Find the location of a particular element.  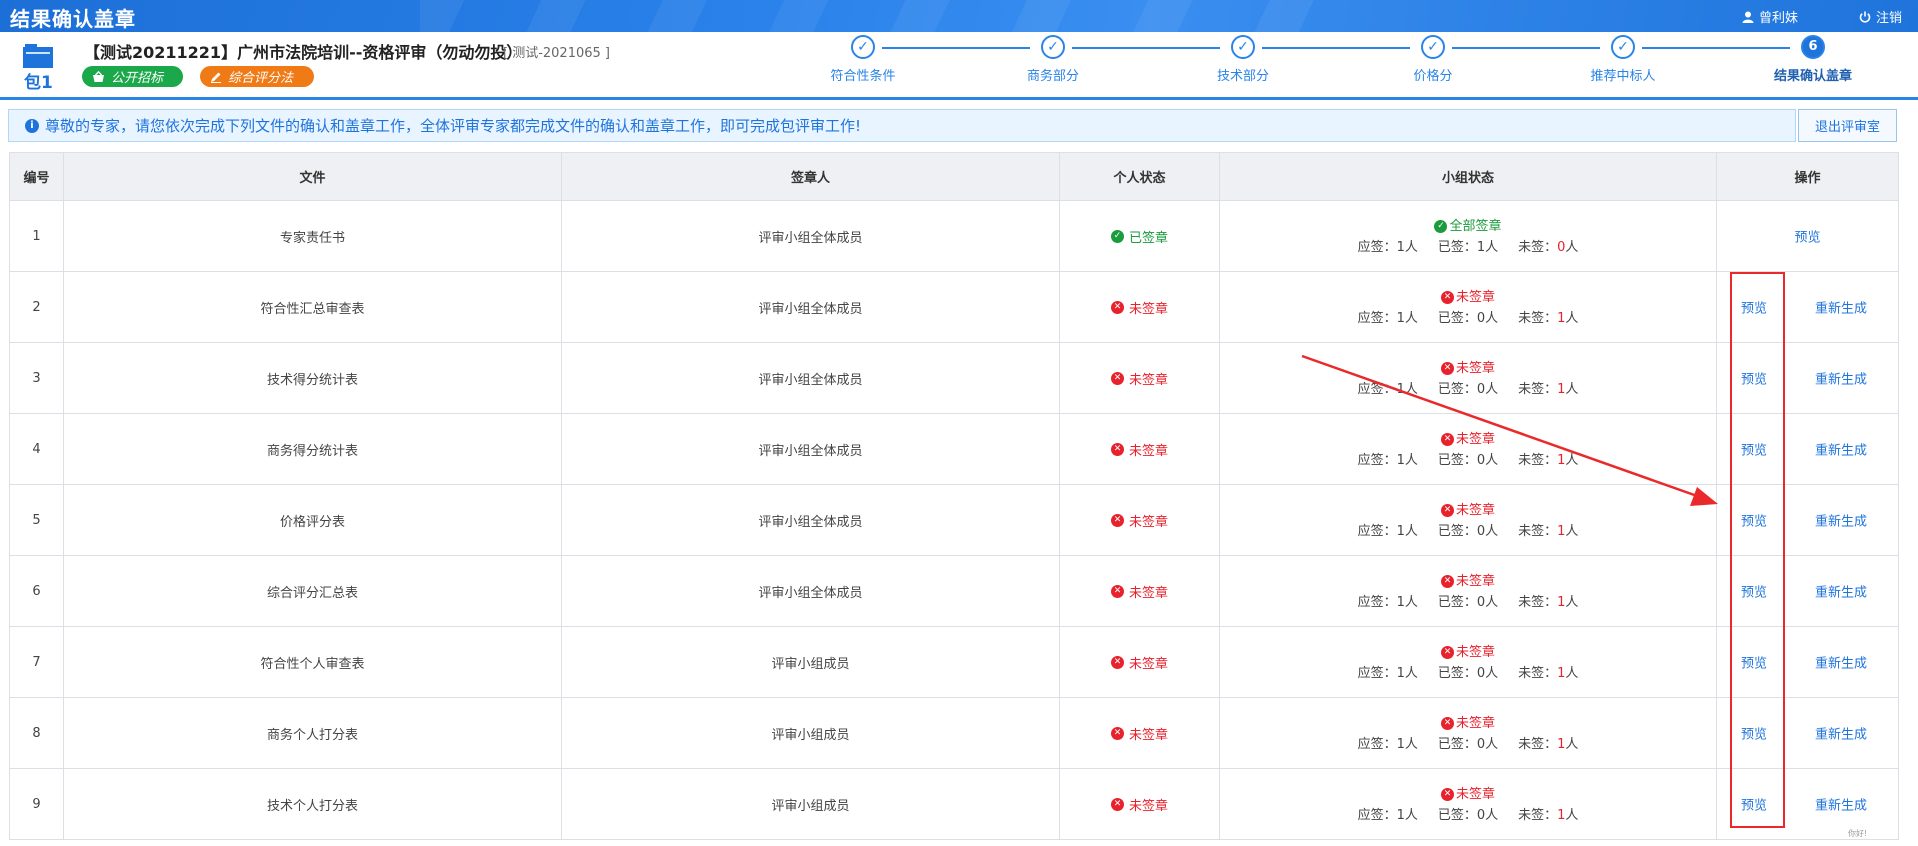

pencil-icon is located at coordinates (216, 77).